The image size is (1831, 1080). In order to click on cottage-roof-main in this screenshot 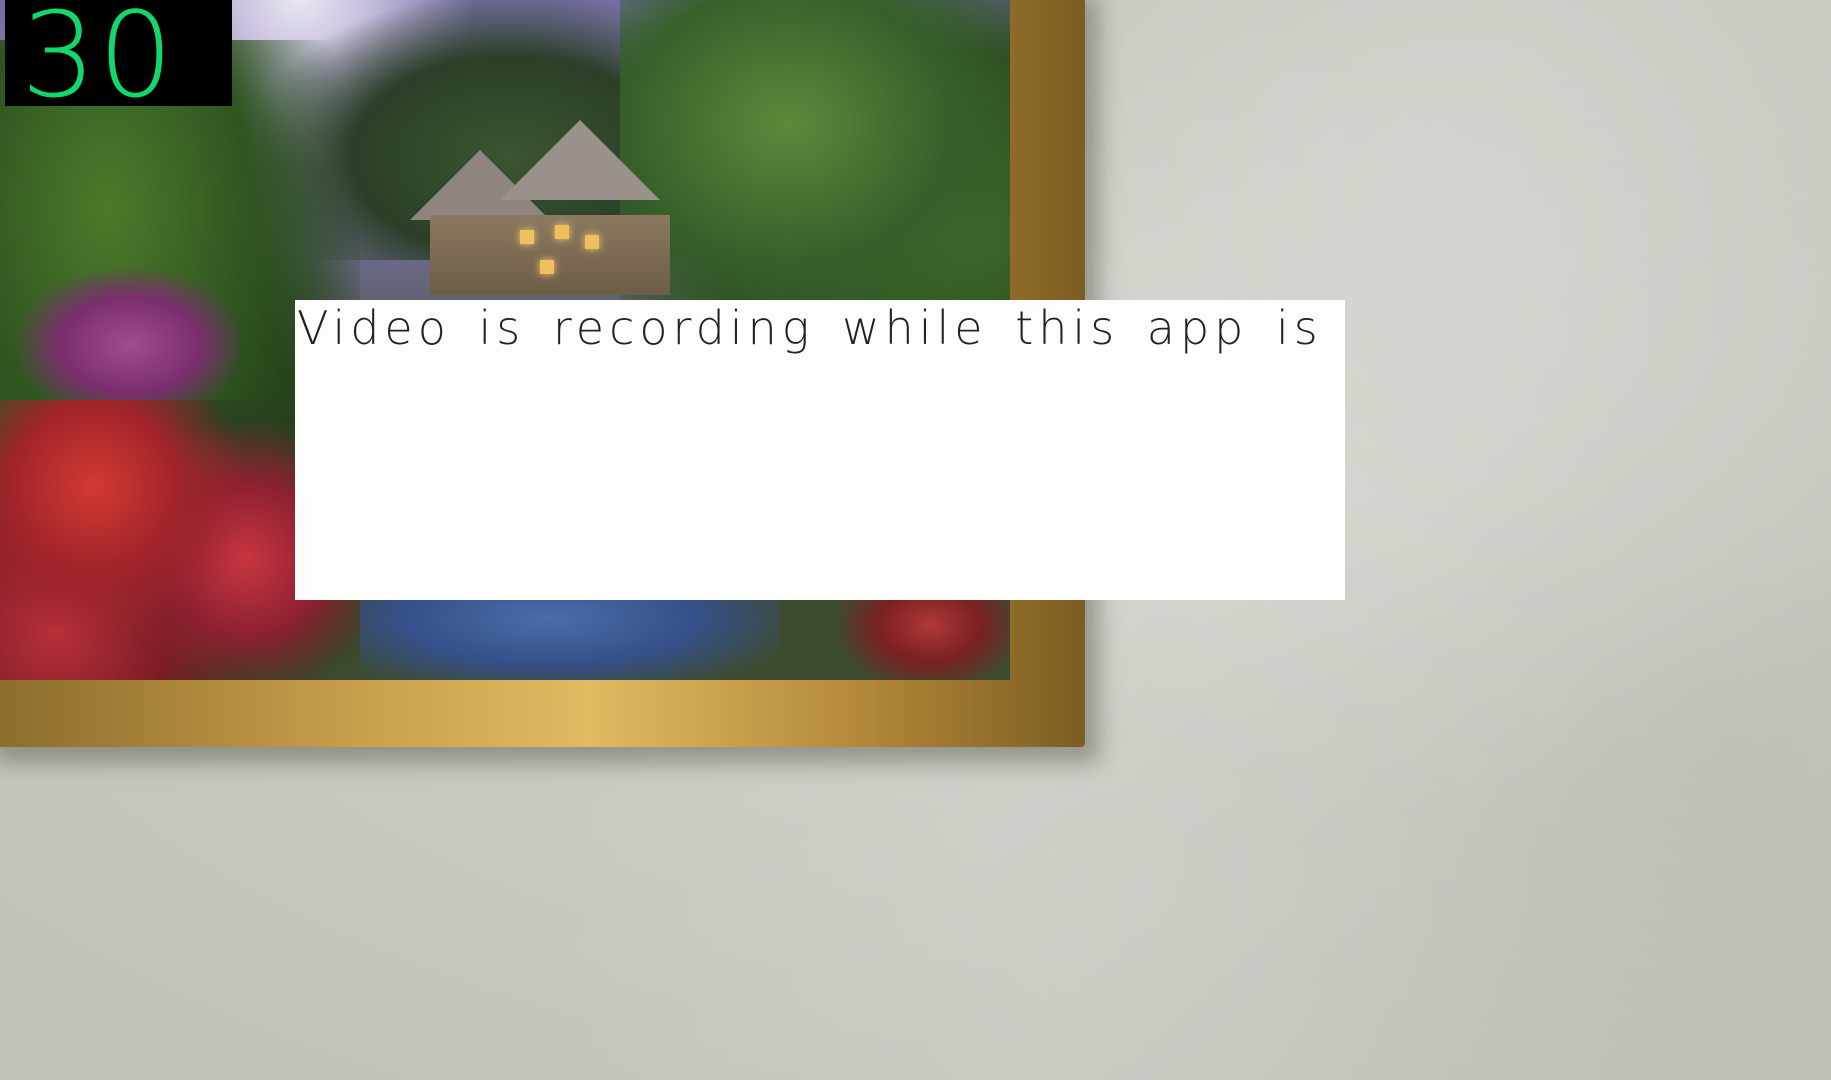, I will do `click(580, 160)`.